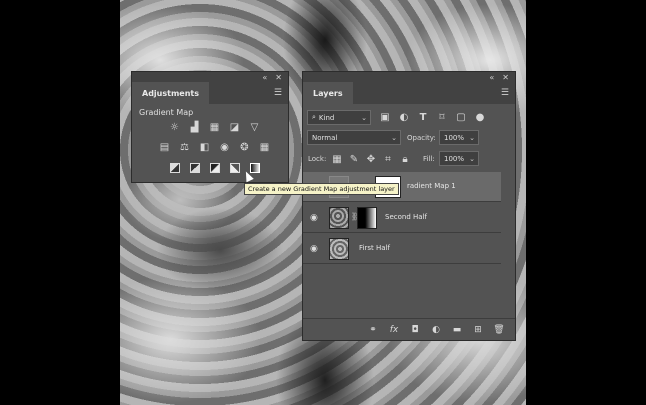 The width and height of the screenshot is (646, 405). Describe the element at coordinates (423, 117) in the screenshot. I see `type-filter-icon: T` at that location.